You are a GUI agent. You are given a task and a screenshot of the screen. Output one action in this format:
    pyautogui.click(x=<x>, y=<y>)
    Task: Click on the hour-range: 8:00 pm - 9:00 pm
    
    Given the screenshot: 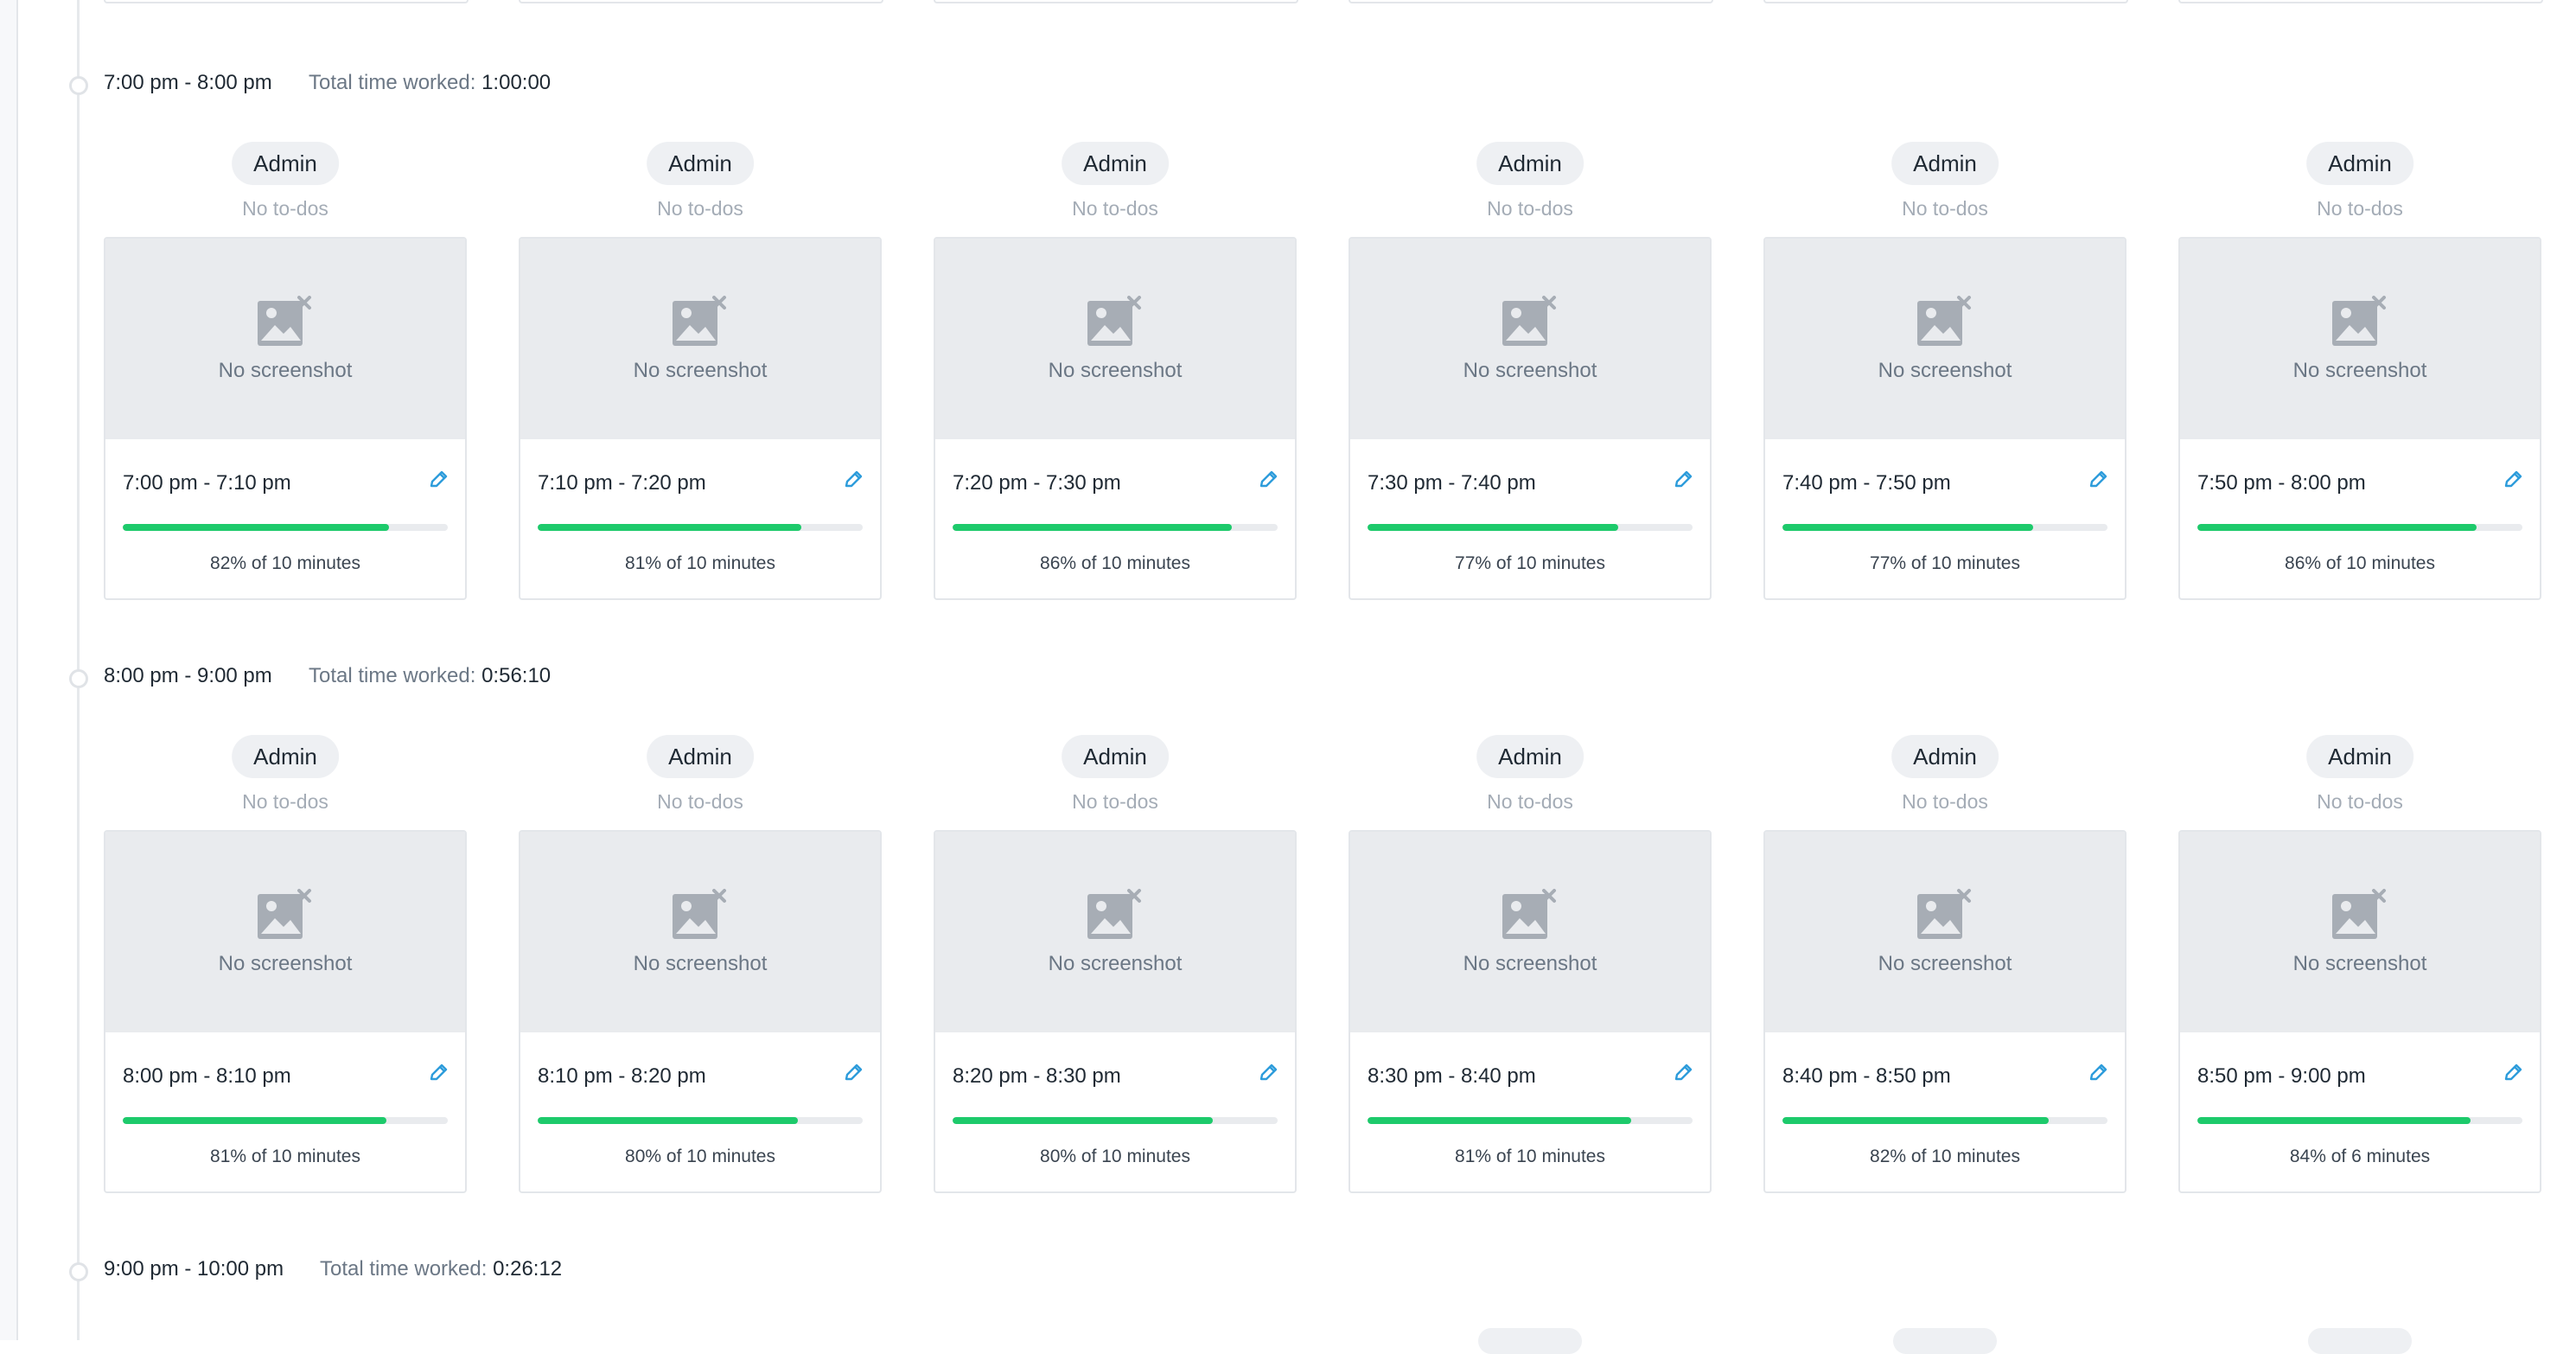 What is the action you would take?
    pyautogui.click(x=188, y=676)
    